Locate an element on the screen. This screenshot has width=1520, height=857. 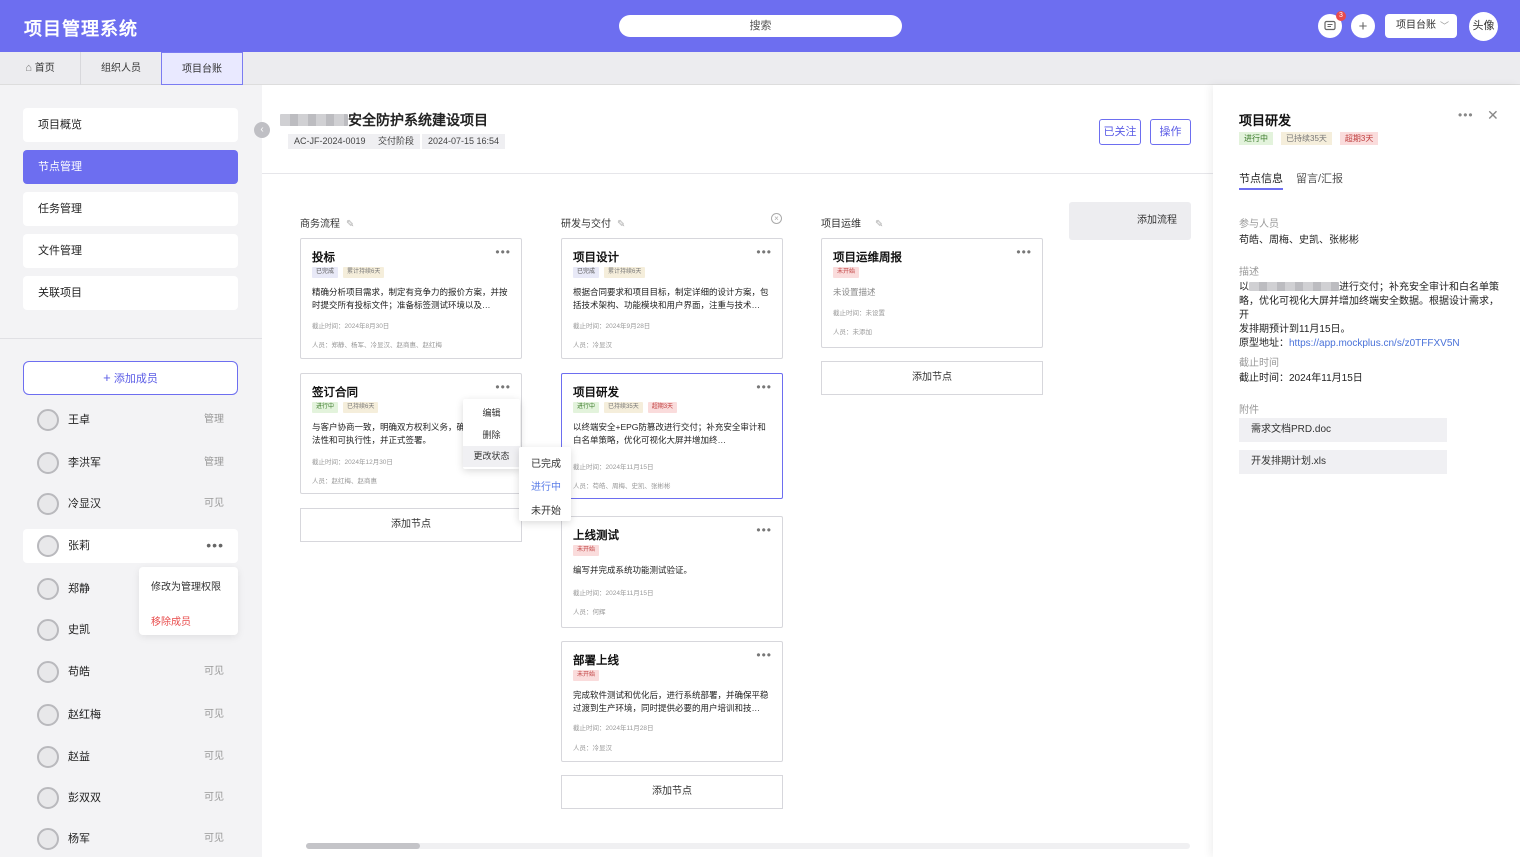
add-flow-button: 添加流程 is located at coordinates (1130, 221).